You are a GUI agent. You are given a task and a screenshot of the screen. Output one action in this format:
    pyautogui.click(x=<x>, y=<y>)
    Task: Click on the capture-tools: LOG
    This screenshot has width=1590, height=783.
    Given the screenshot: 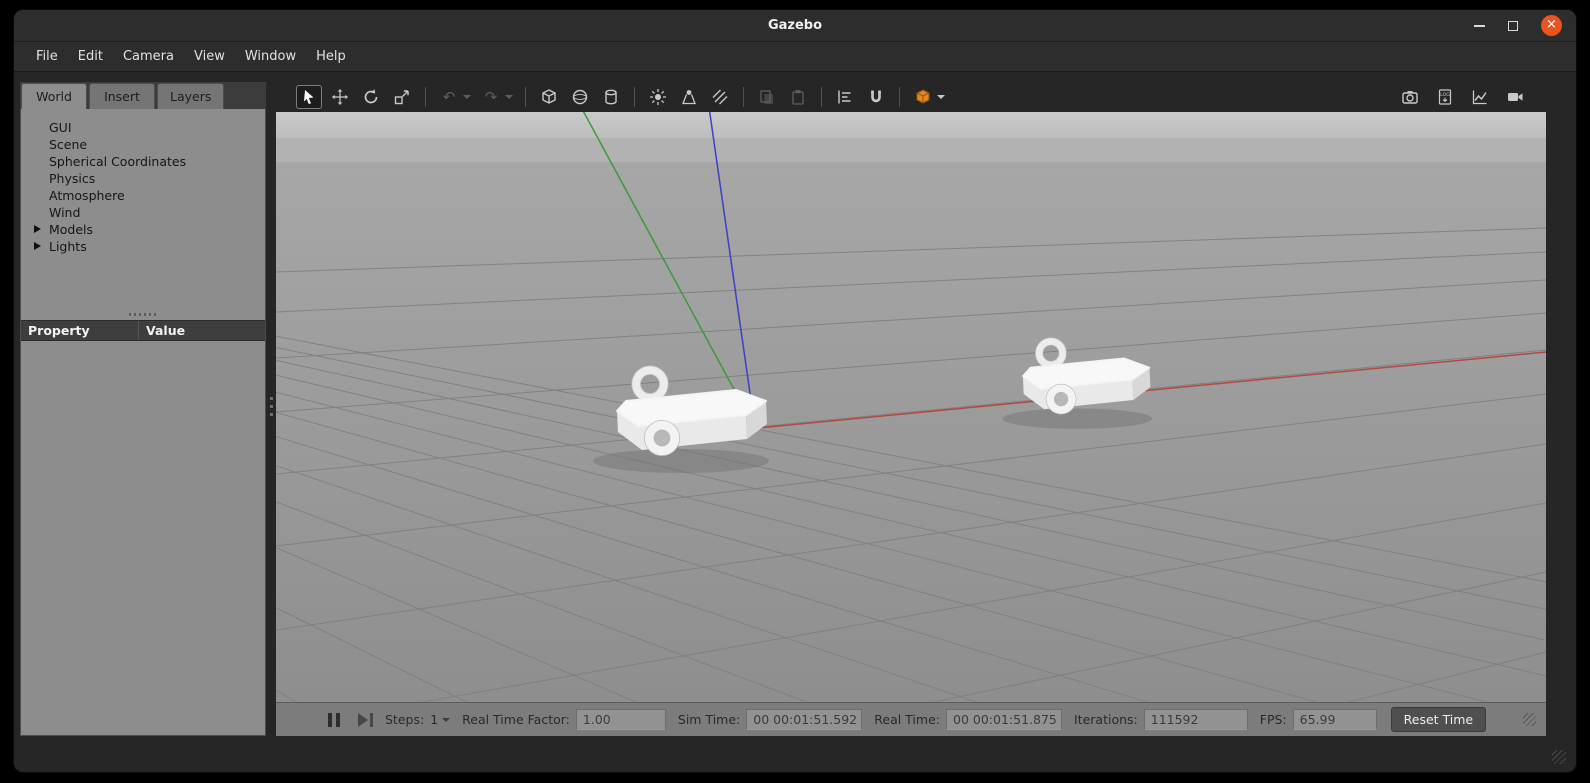 What is the action you would take?
    pyautogui.click(x=1462, y=97)
    